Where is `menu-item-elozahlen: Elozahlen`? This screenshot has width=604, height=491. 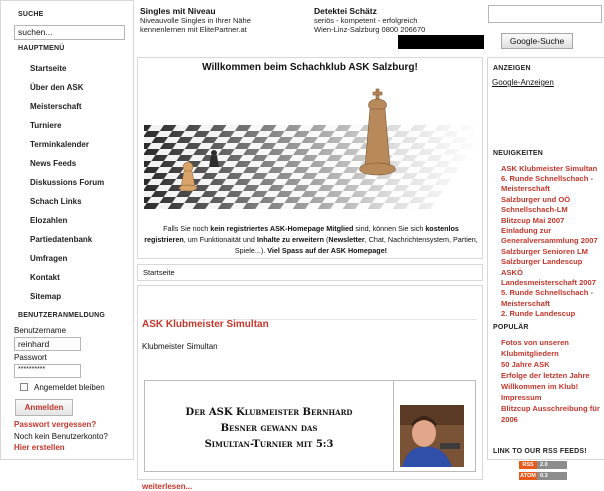
menu-item-elozahlen: Elozahlen is located at coordinates (48, 220).